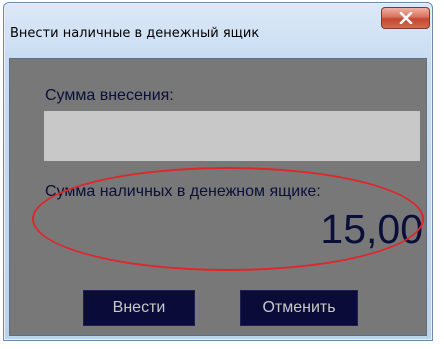 Image resolution: width=444 pixels, height=349 pixels. What do you see at coordinates (183, 191) in the screenshot?
I see `drawer-cash-label: Сумма наличных в денежном ящике:` at bounding box center [183, 191].